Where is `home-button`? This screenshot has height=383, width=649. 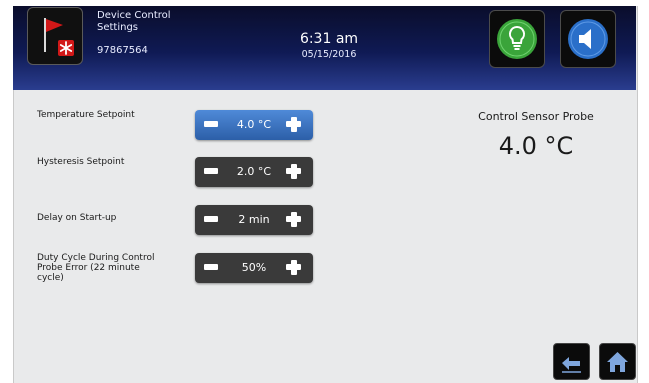 home-button is located at coordinates (617, 361).